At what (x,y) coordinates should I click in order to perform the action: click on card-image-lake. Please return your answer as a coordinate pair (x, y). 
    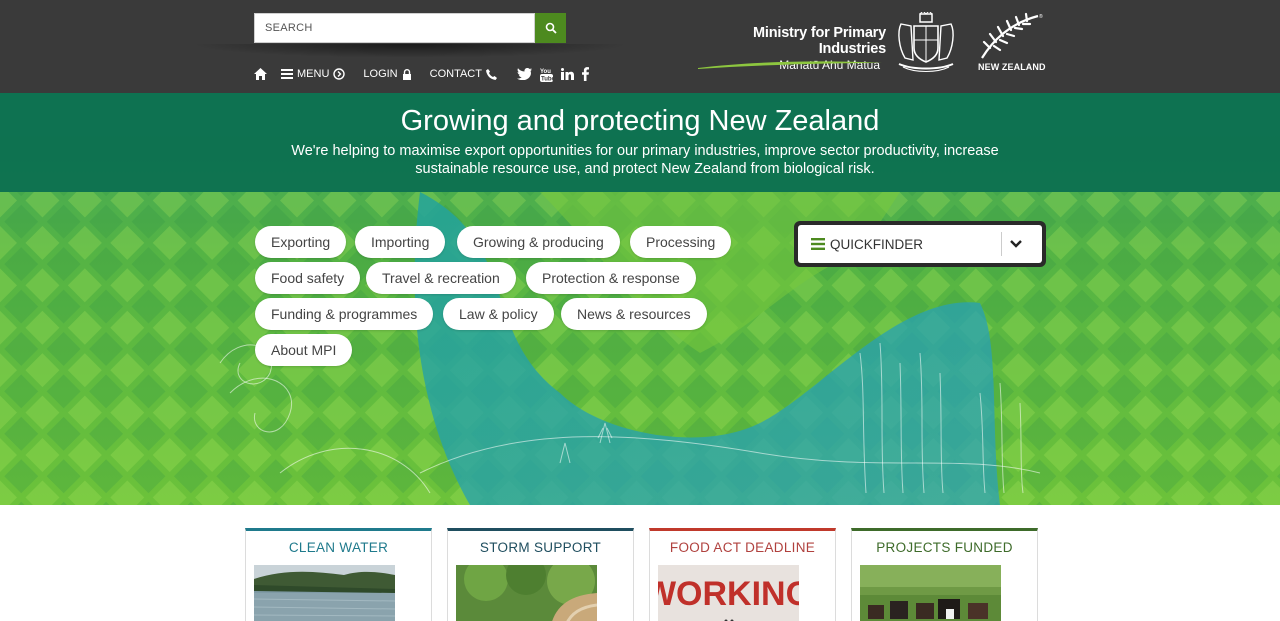
    Looking at the image, I should click on (324, 593).